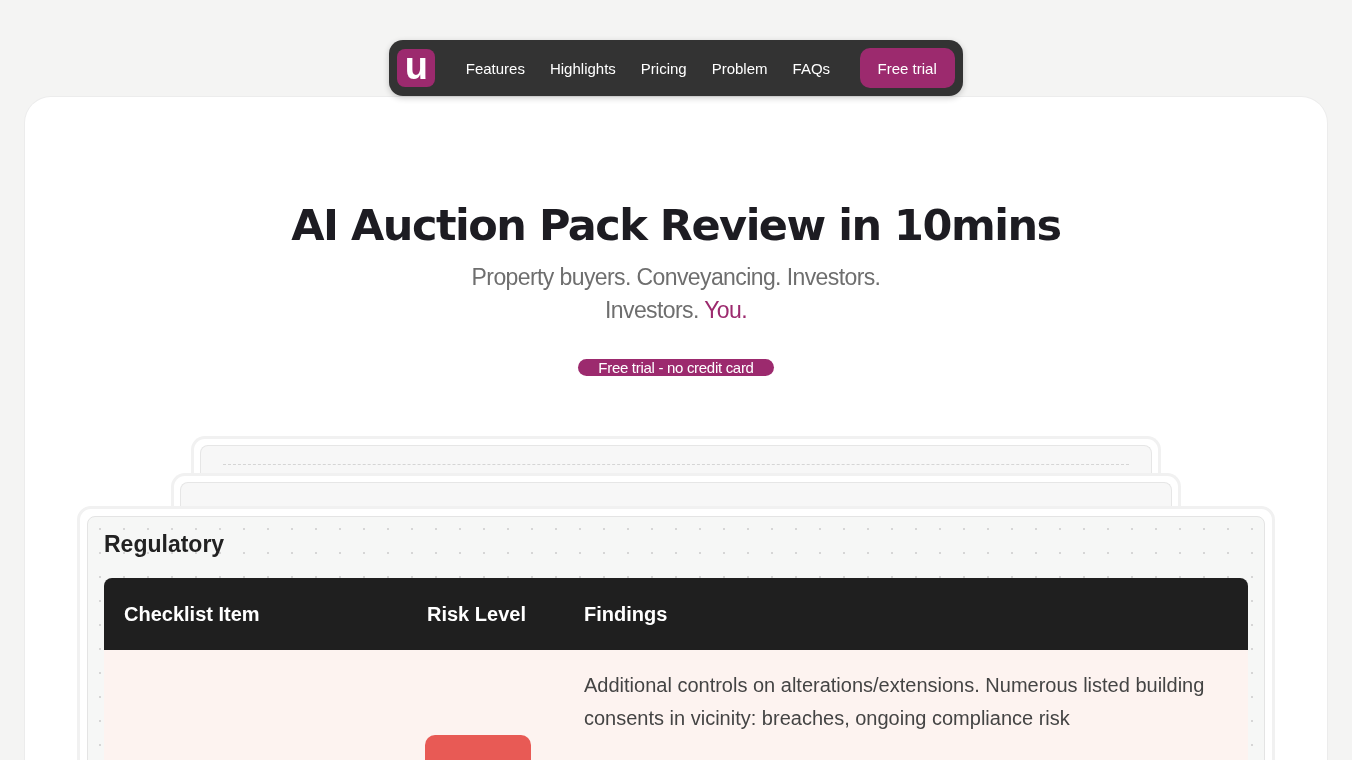 The height and width of the screenshot is (760, 1352). I want to click on free-trial-button: Free trial - no credit card, so click(676, 367).